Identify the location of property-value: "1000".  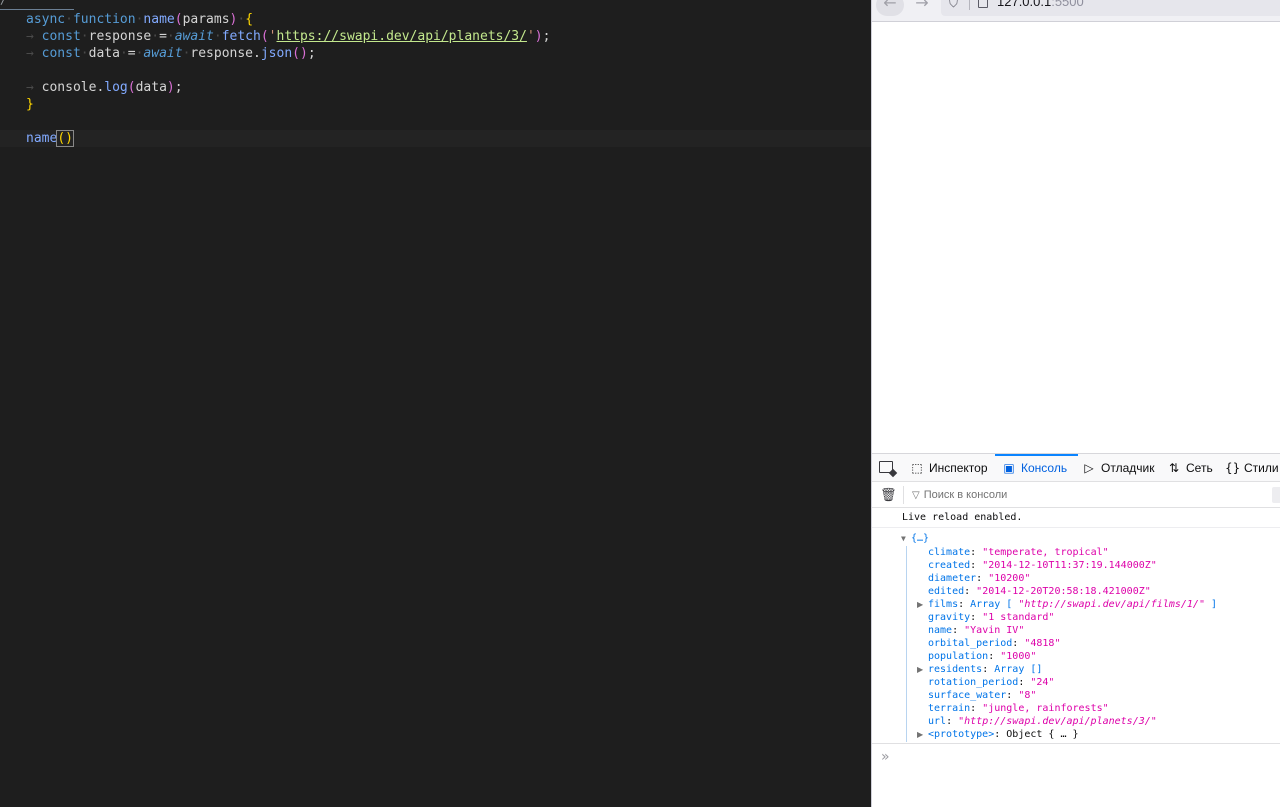
(1018, 656).